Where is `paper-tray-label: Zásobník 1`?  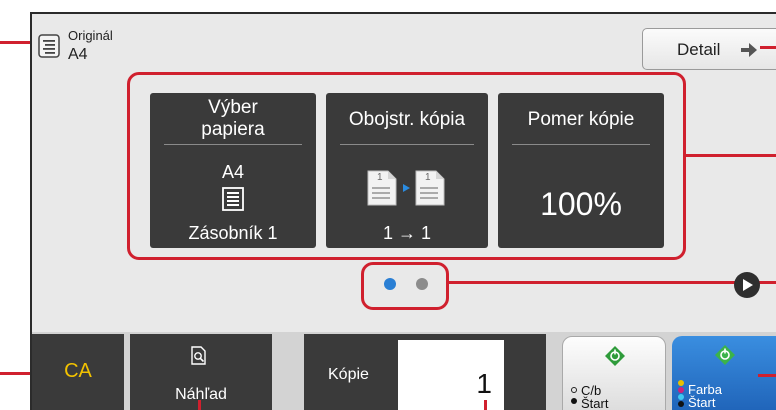 paper-tray-label: Zásobník 1 is located at coordinates (233, 233).